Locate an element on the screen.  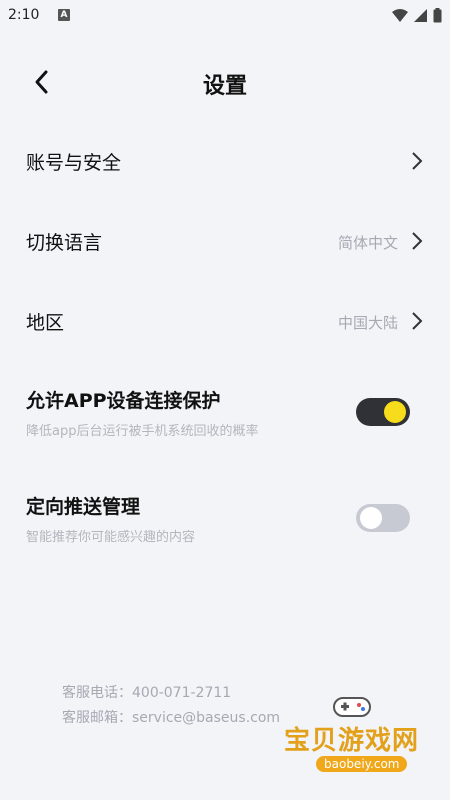
service-email: 客服邮箱：service@baseus.com is located at coordinates (171, 717).